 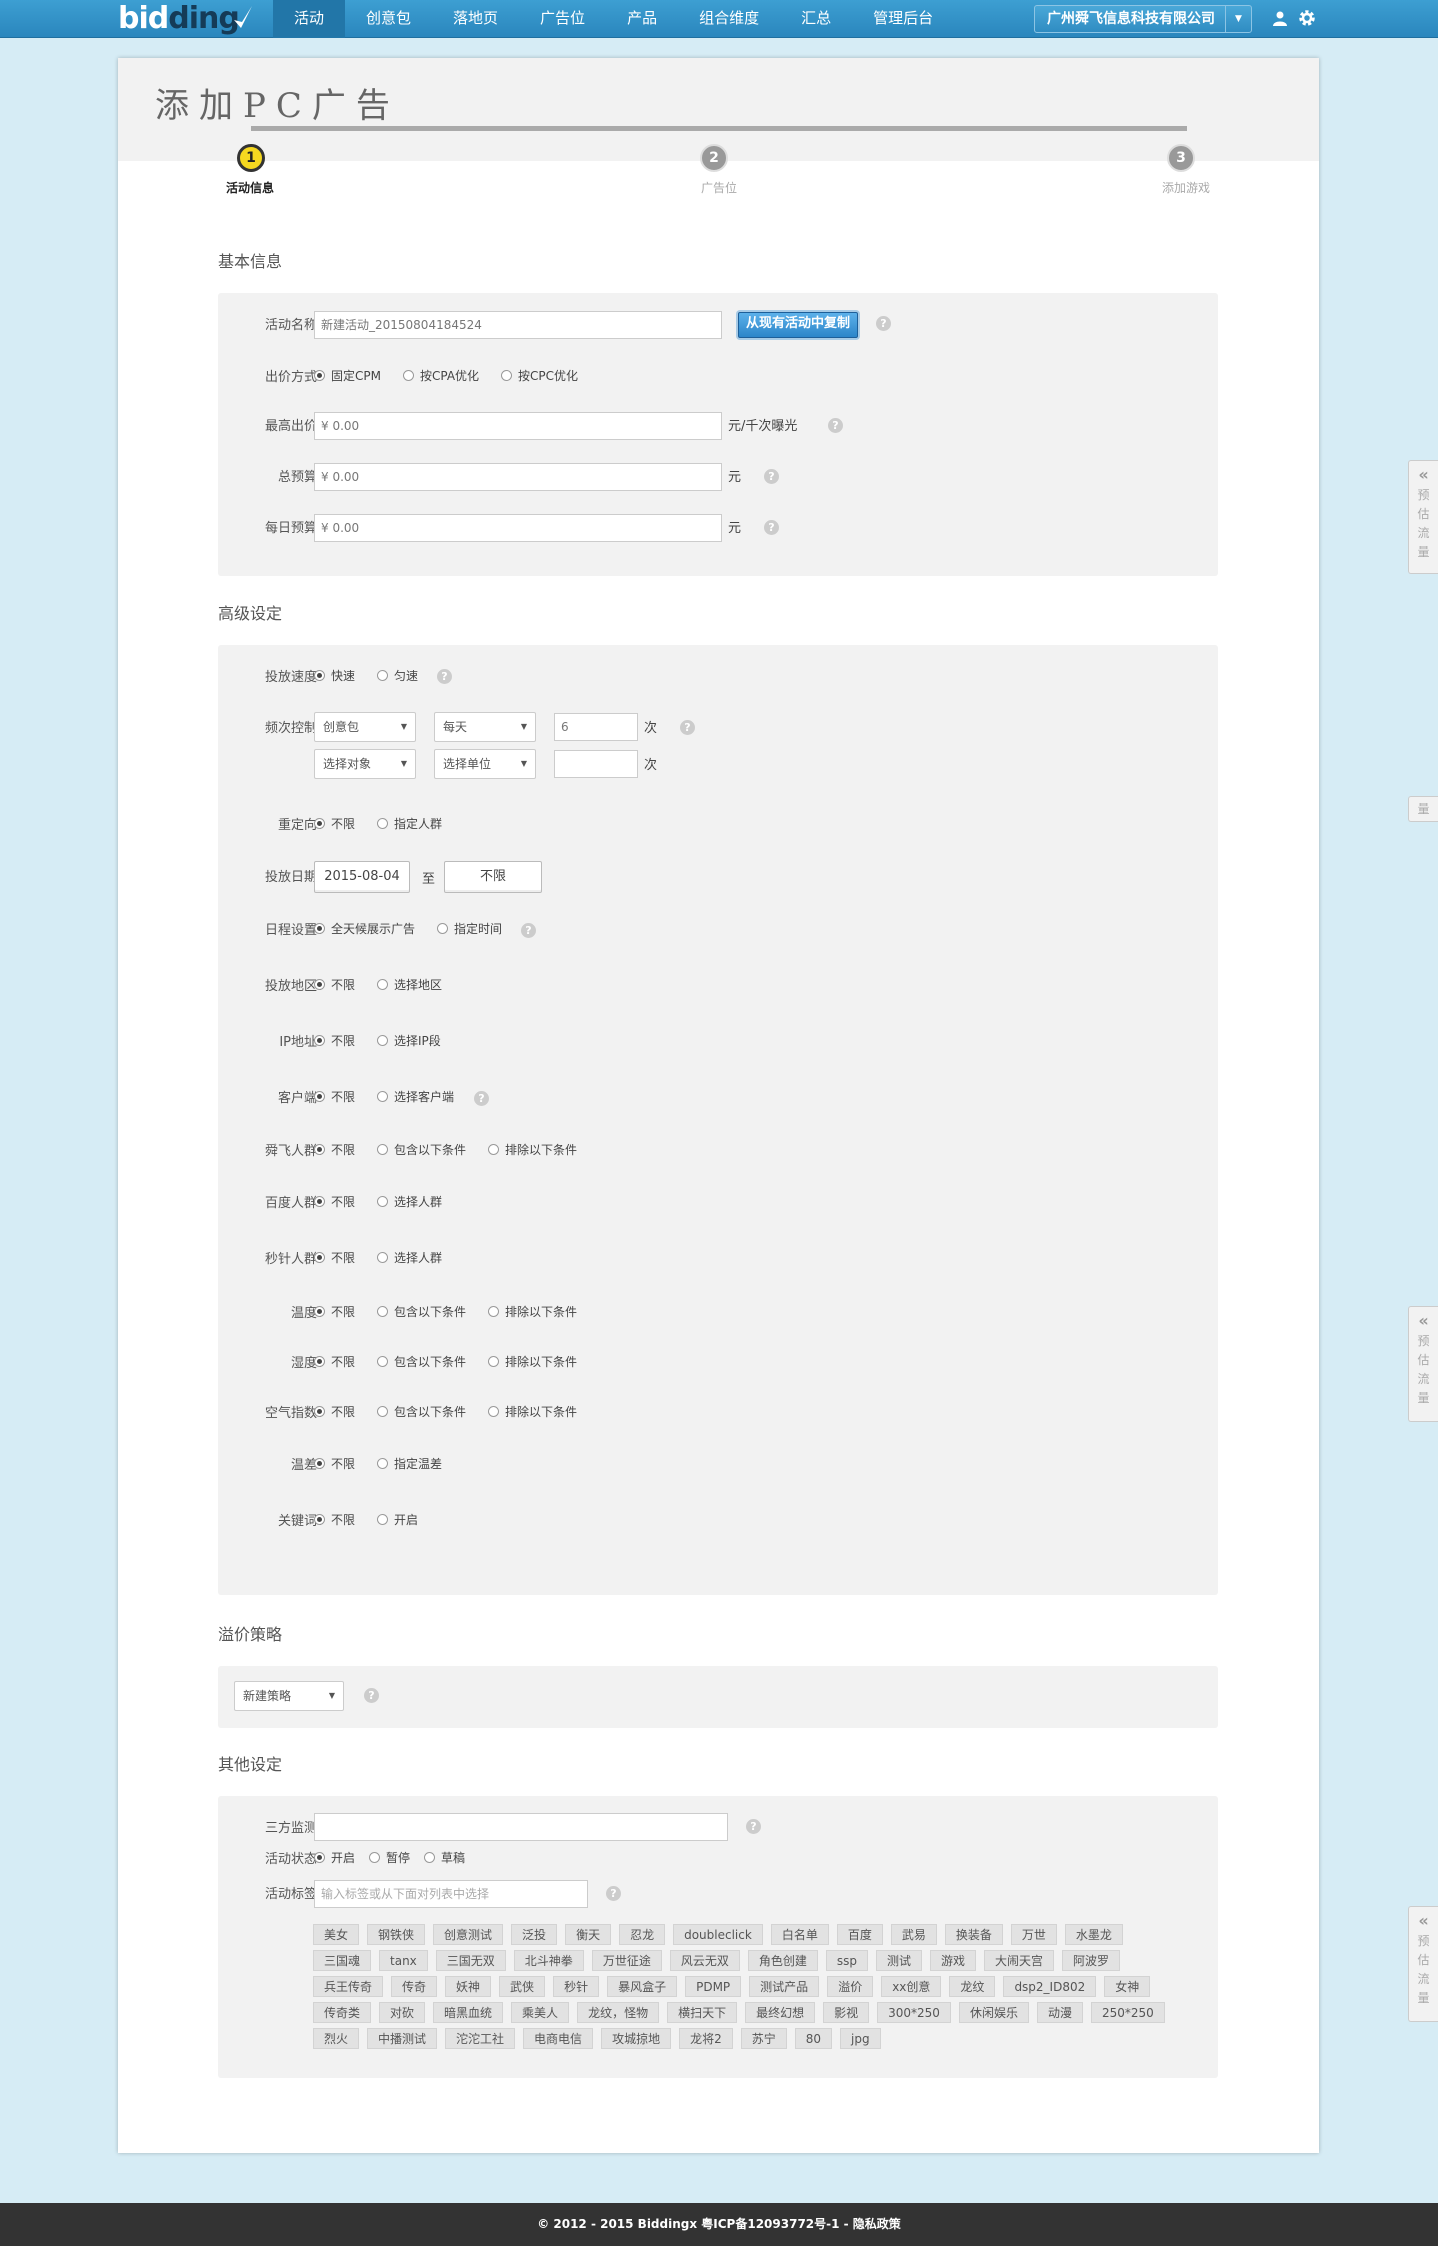 What do you see at coordinates (402, 2038) in the screenshot?
I see `tag-chip: 中播测试` at bounding box center [402, 2038].